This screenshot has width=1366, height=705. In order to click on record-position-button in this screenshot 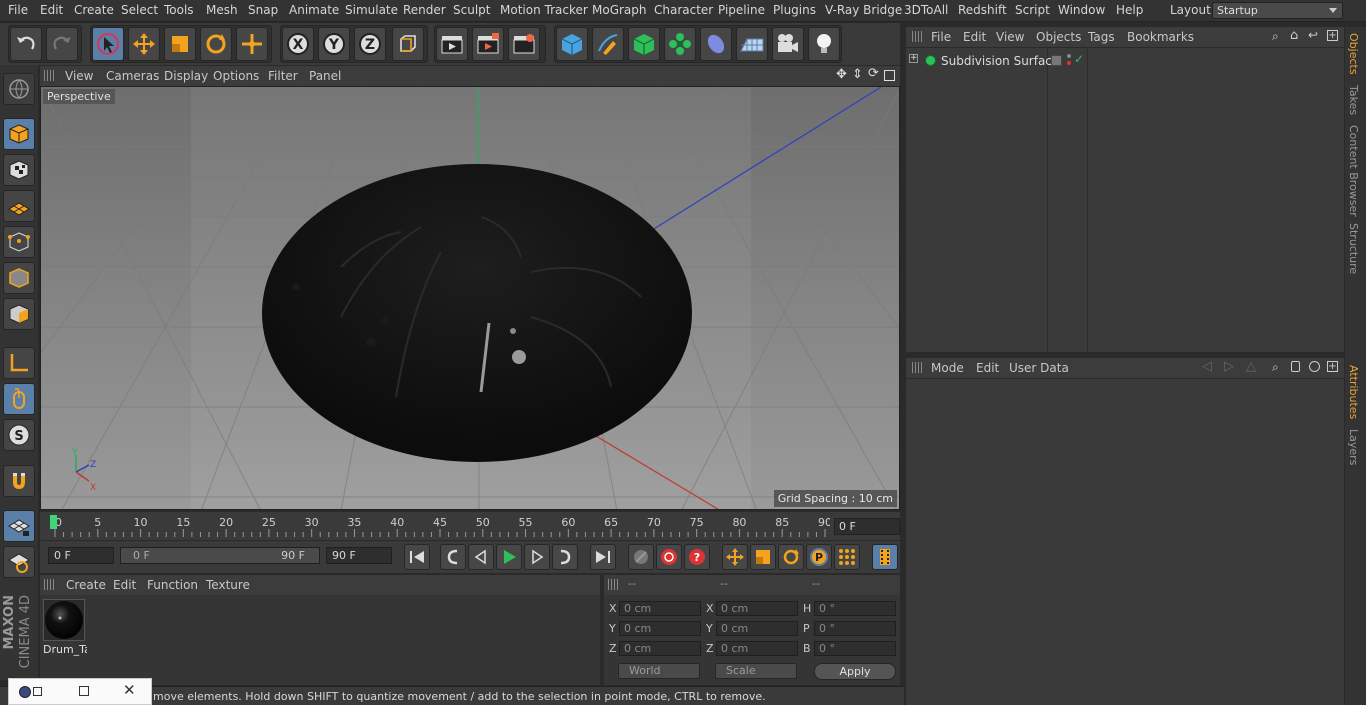, I will do `click(735, 557)`.